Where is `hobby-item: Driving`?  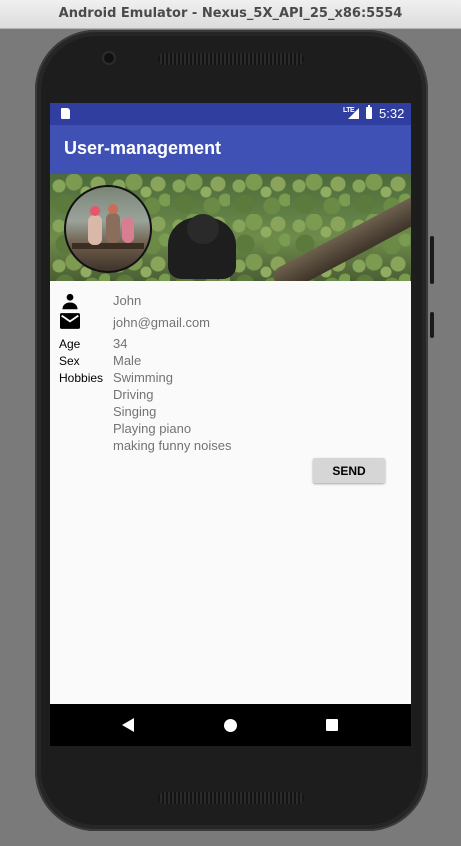 hobby-item: Driving is located at coordinates (133, 394).